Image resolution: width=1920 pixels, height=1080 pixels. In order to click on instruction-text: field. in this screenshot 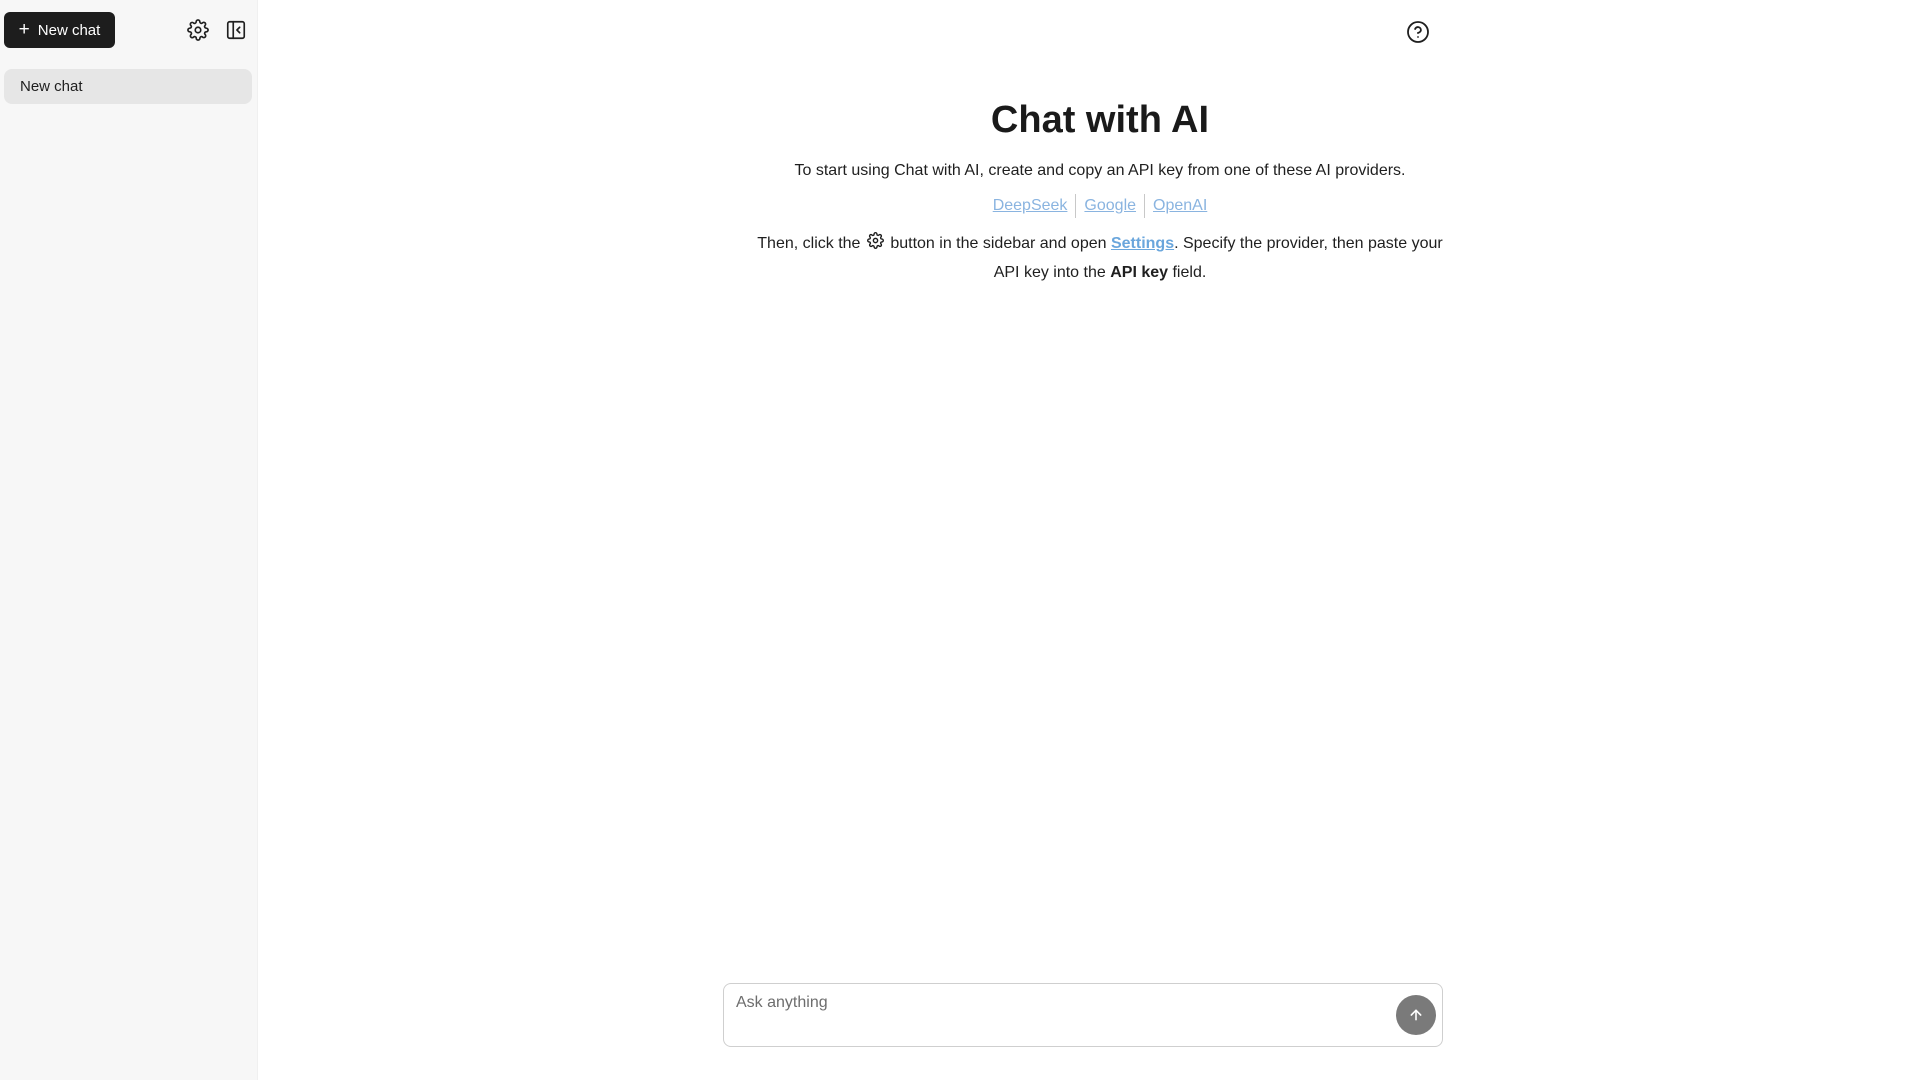, I will do `click(1189, 272)`.